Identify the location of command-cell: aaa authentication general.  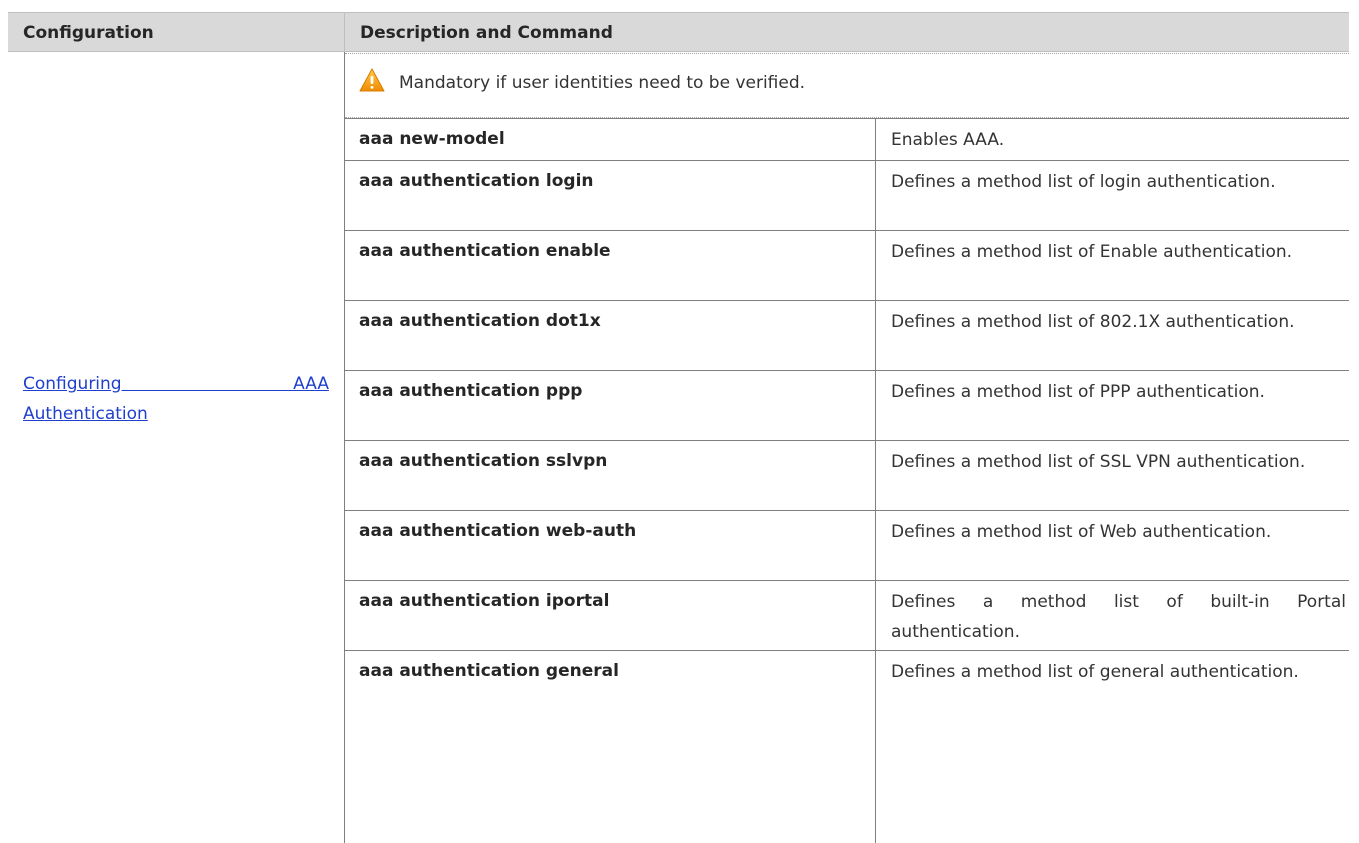
(489, 671).